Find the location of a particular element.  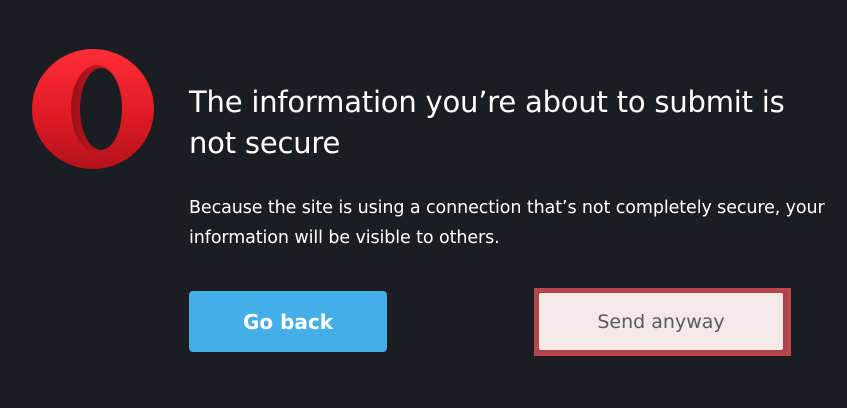

send-anyway-button: Send anyway is located at coordinates (661, 321).